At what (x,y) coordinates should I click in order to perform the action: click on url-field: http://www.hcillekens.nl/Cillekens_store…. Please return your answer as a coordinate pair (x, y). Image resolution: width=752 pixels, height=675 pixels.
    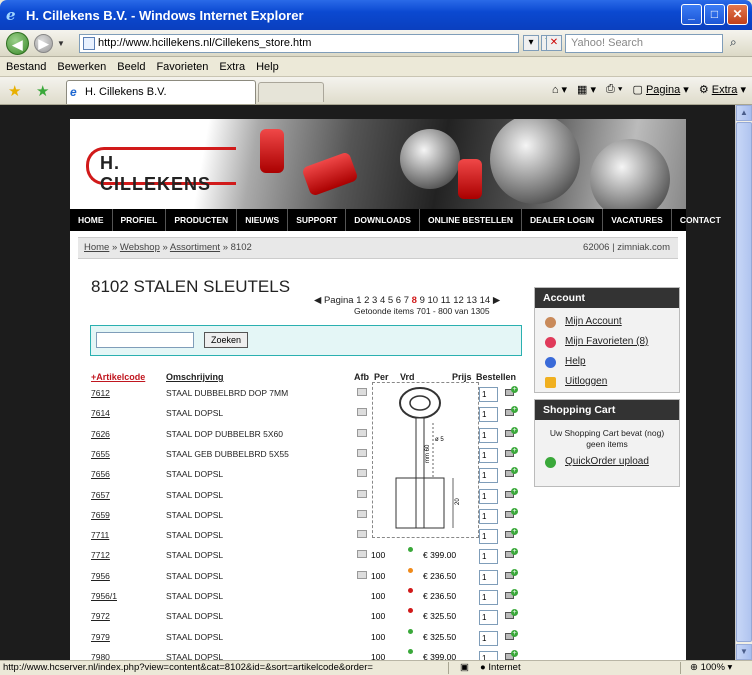
    Looking at the image, I should click on (299, 43).